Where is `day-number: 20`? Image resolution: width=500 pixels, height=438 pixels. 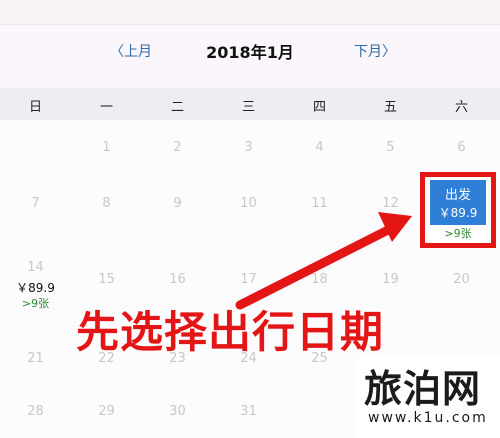 day-number: 20 is located at coordinates (461, 279).